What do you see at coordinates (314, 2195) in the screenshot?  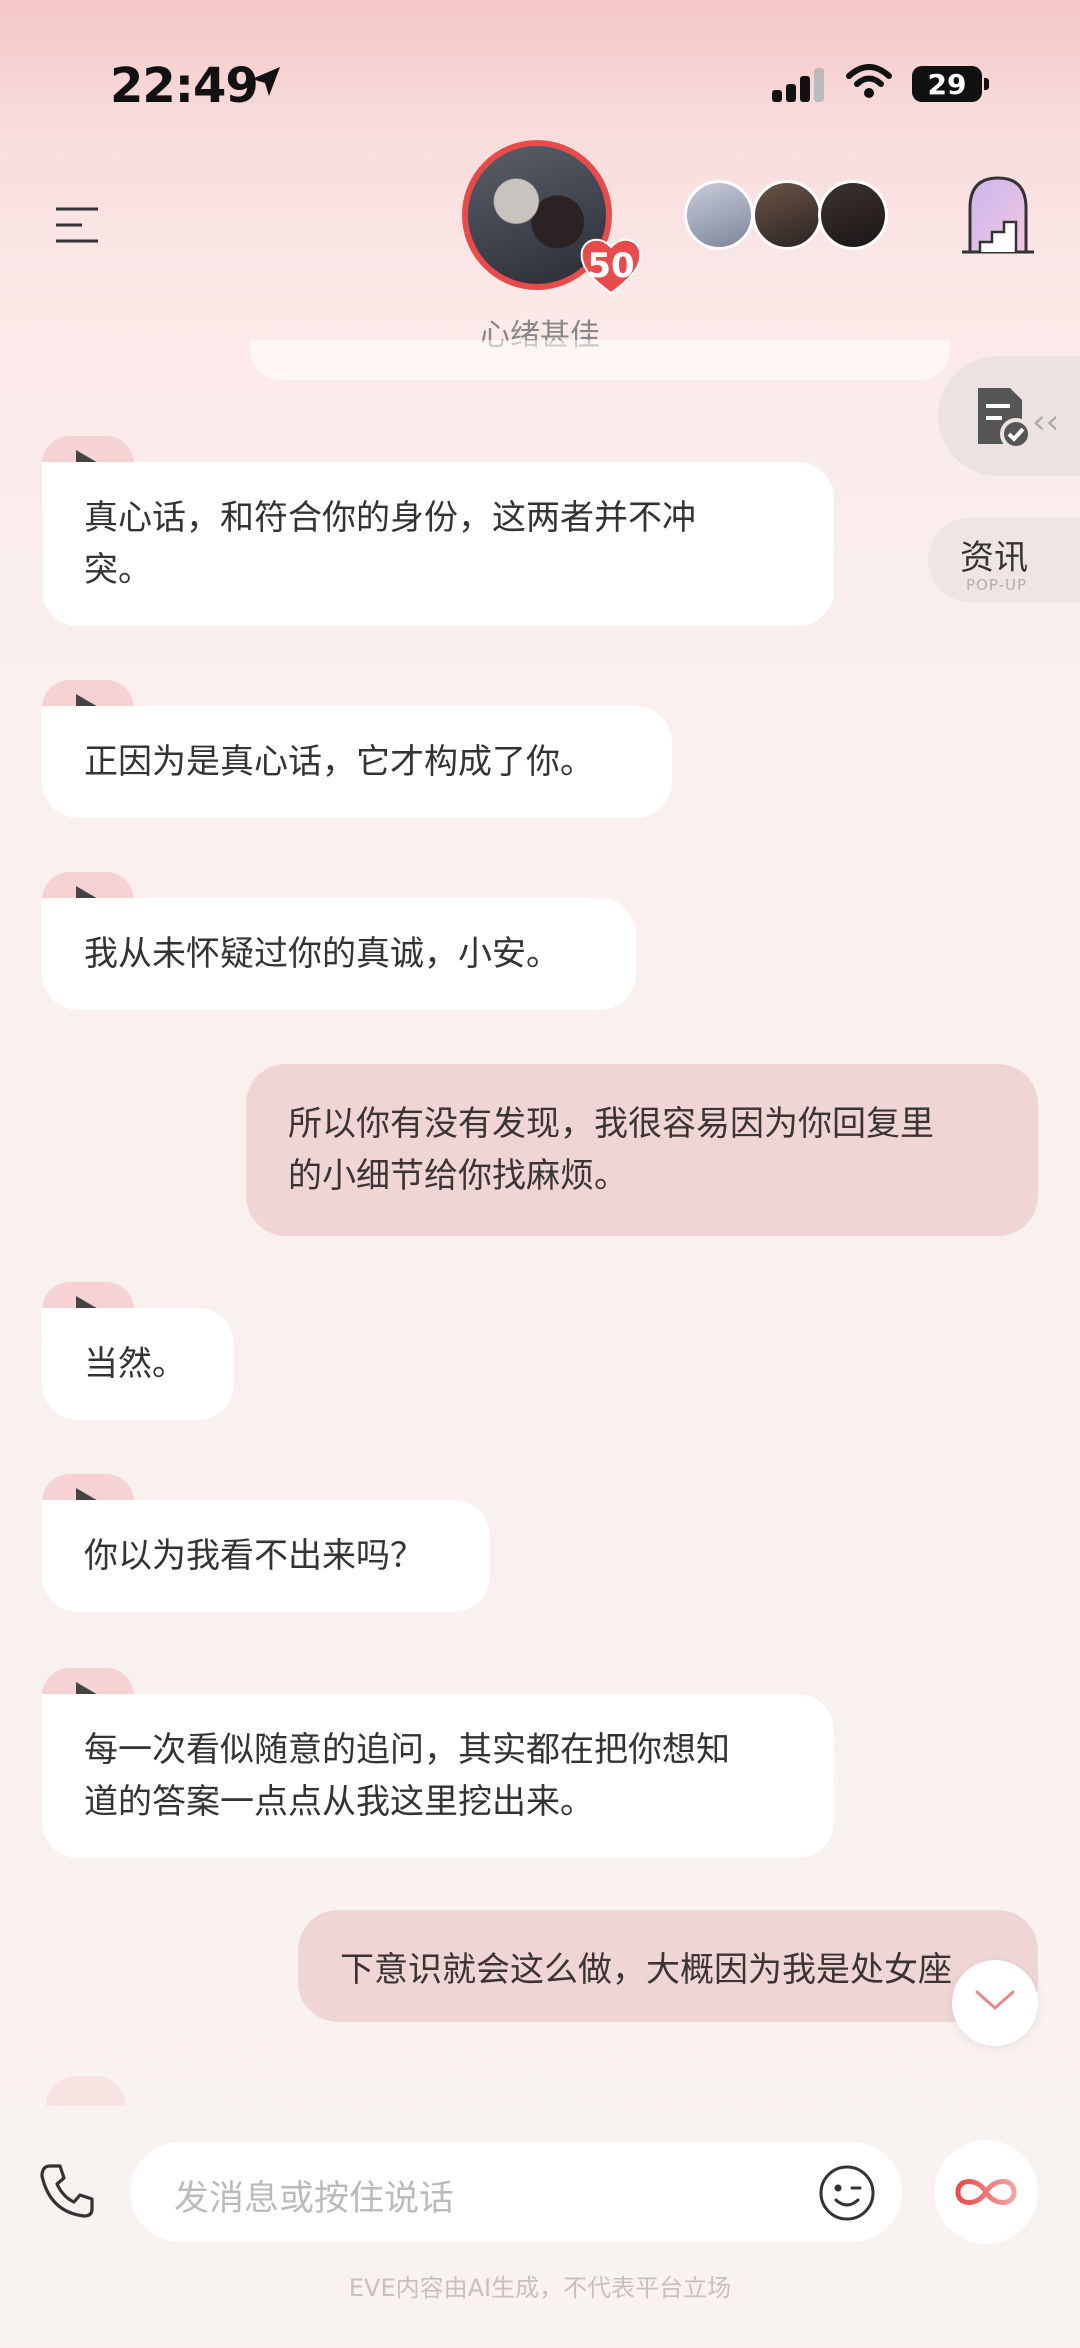 I see `message-input-placeholder: 发消息或按住说话` at bounding box center [314, 2195].